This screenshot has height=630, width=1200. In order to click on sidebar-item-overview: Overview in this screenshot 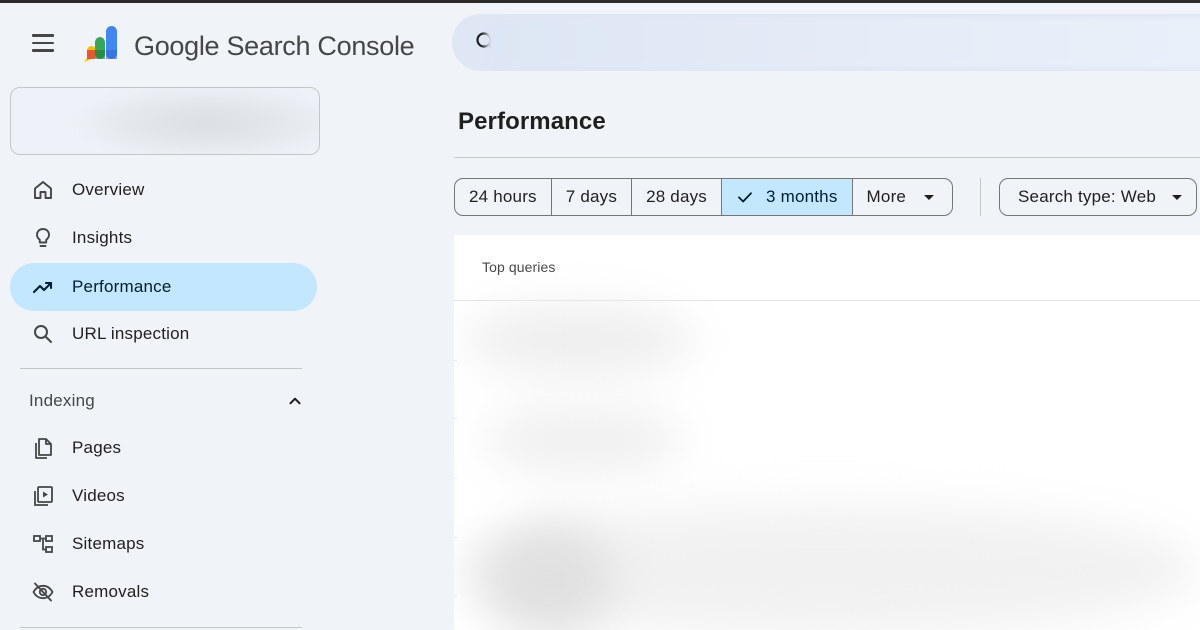, I will do `click(163, 190)`.